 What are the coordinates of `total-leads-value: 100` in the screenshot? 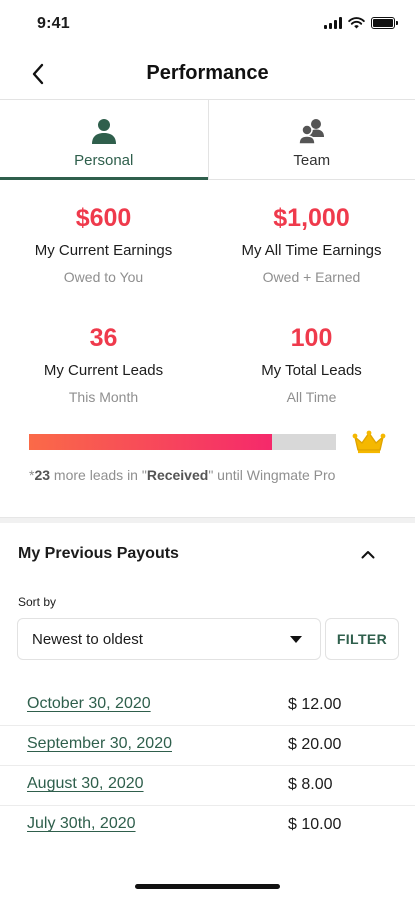 It's located at (311, 338).